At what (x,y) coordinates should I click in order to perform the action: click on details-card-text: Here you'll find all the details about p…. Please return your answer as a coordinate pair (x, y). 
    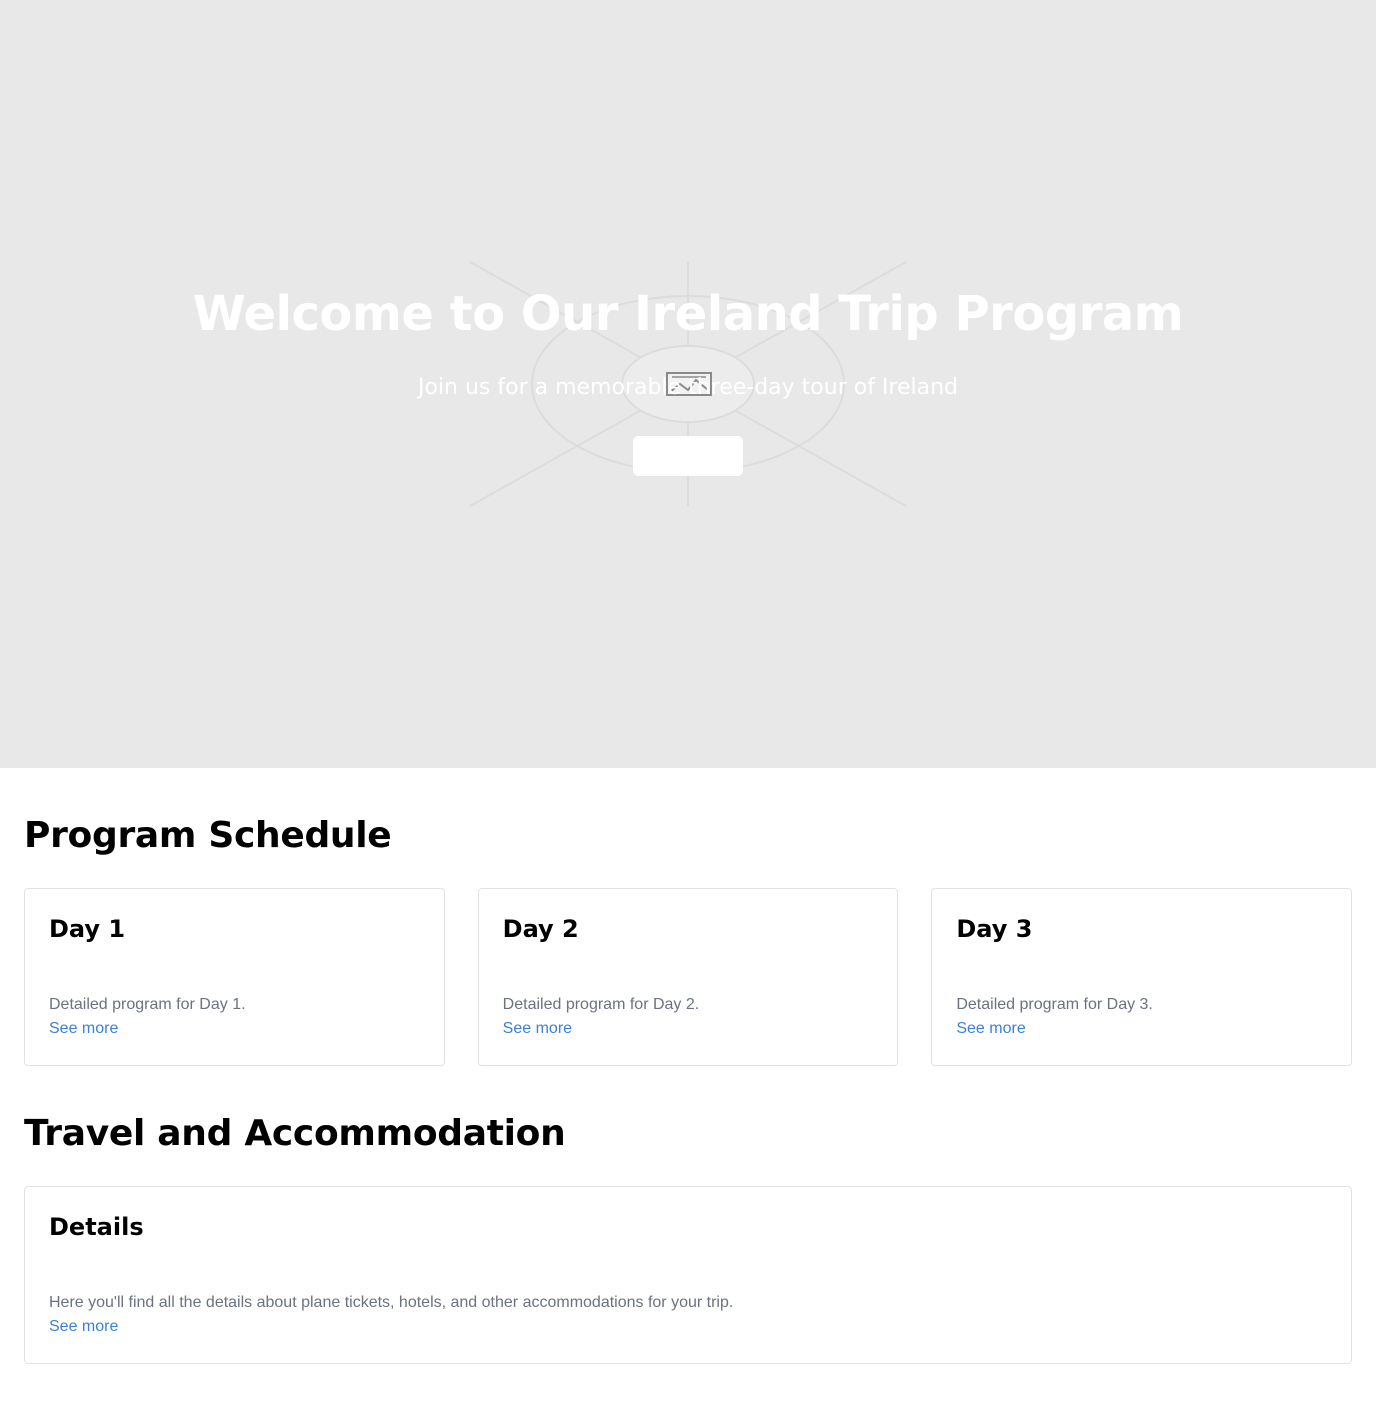
    Looking at the image, I should click on (391, 1302).